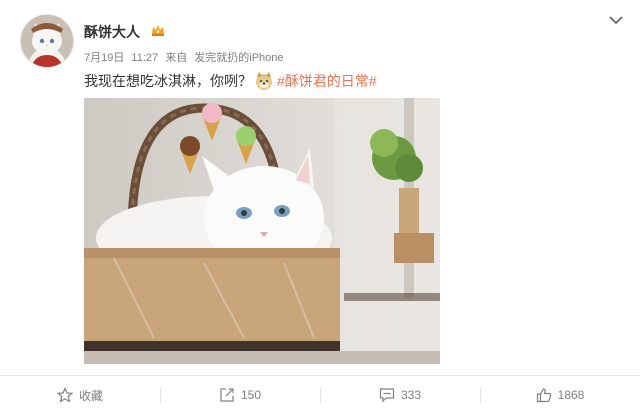  Describe the element at coordinates (158, 30) in the screenshot. I see `vip-crown-icon` at that location.